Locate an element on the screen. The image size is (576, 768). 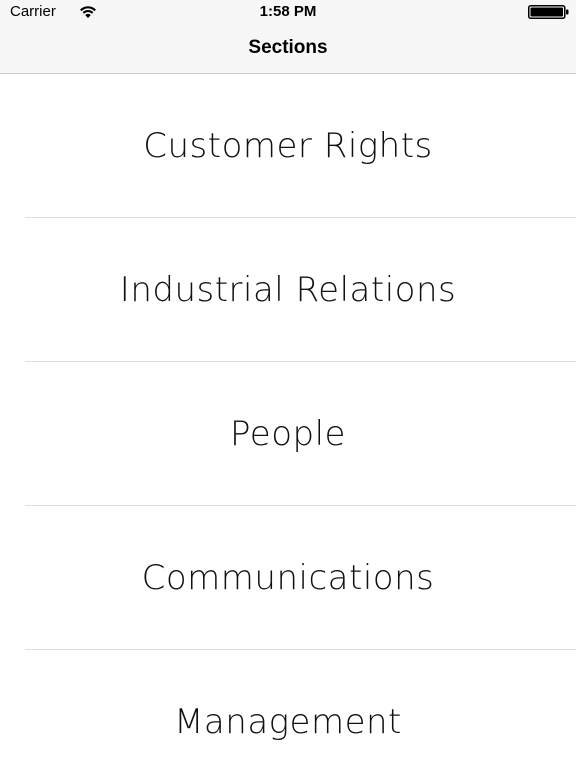
section-label: Communications is located at coordinates (288, 578).